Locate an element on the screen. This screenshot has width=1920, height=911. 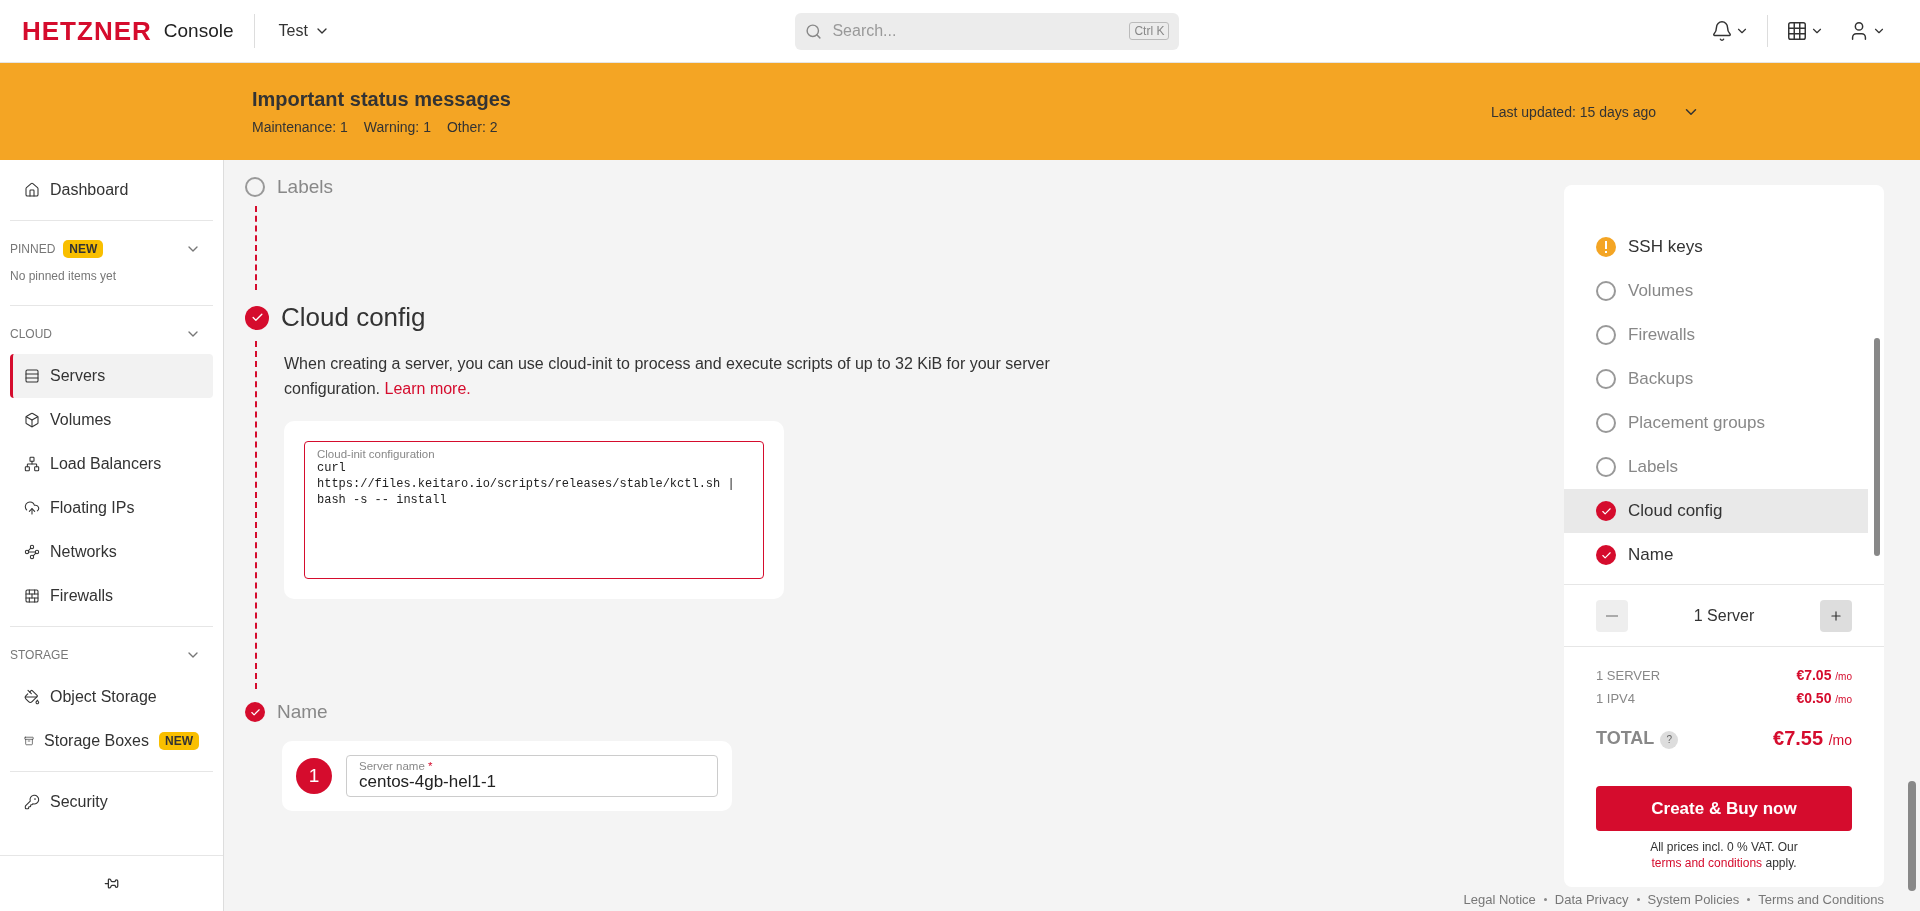
total-price: €7.55 /mo is located at coordinates (1812, 738).